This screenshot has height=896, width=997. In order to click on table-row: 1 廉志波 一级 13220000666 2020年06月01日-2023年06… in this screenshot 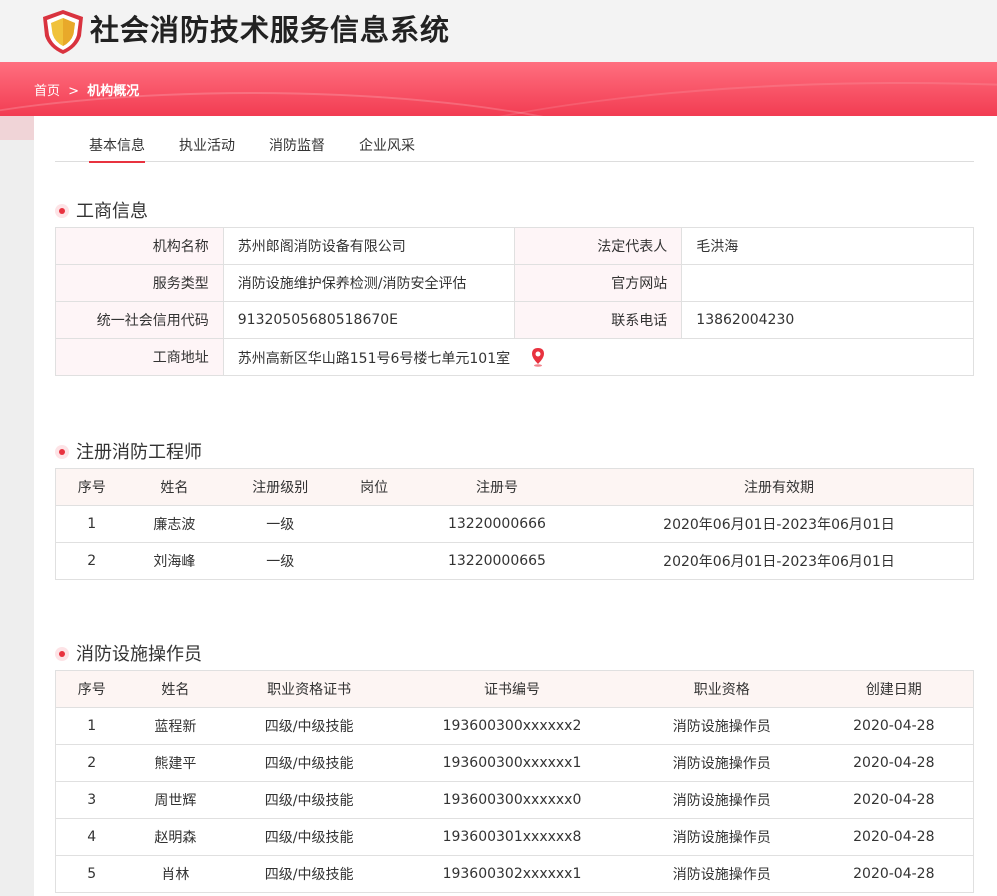, I will do `click(514, 524)`.